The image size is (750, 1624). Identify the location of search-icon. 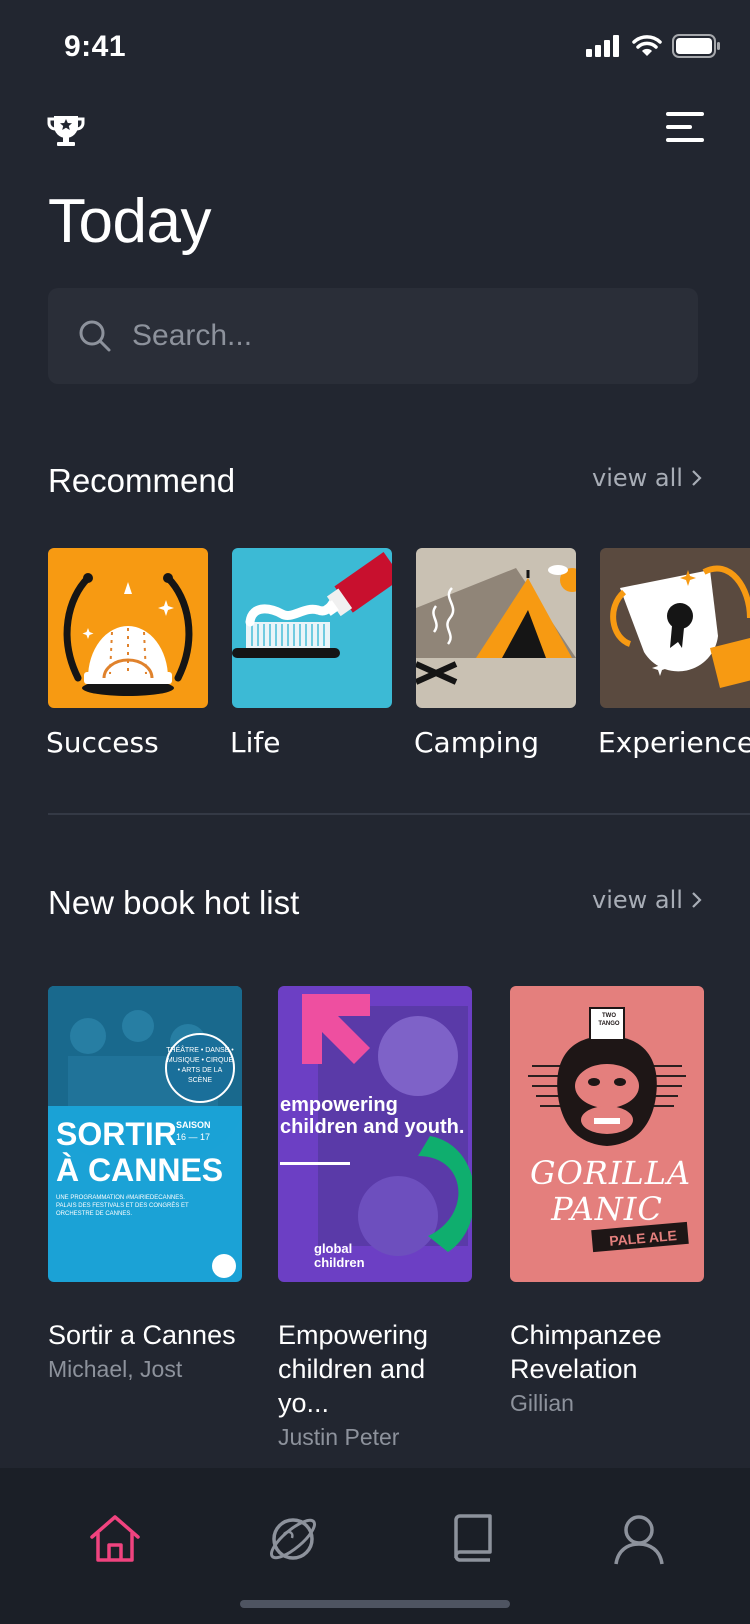
(95, 336).